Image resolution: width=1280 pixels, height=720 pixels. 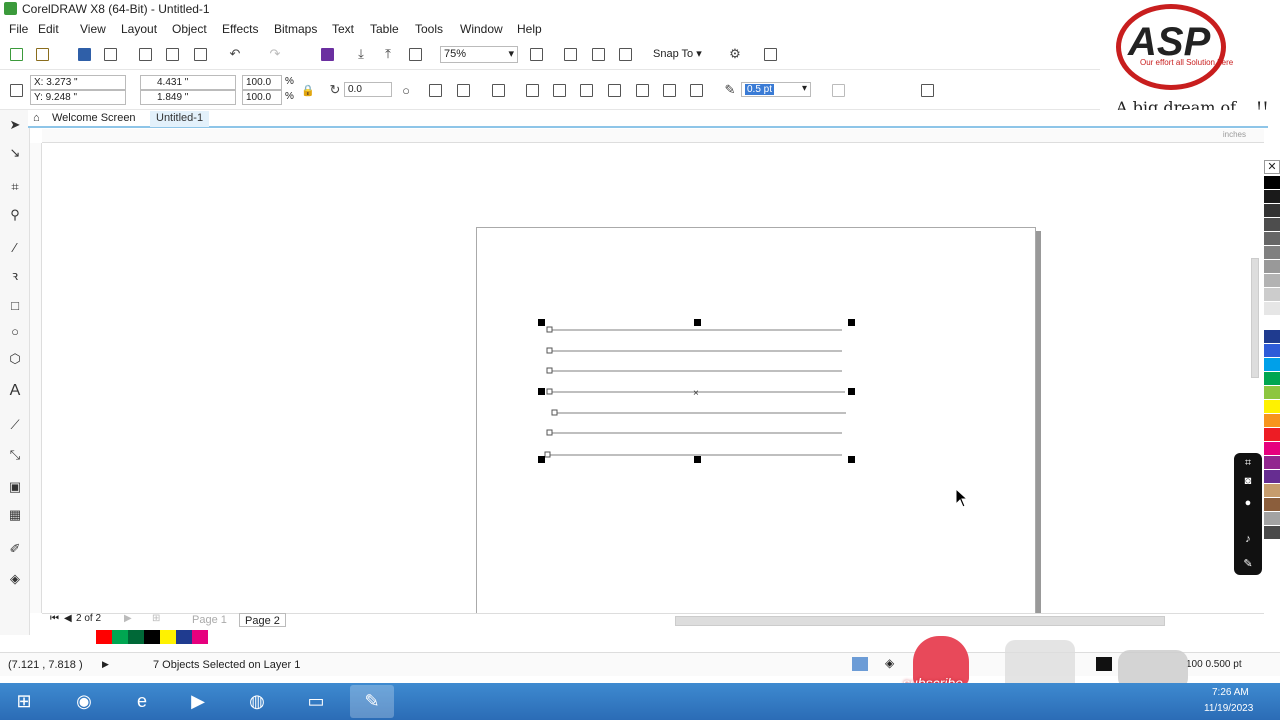 I want to click on vertical-scroll-thumb, so click(x=1255, y=318).